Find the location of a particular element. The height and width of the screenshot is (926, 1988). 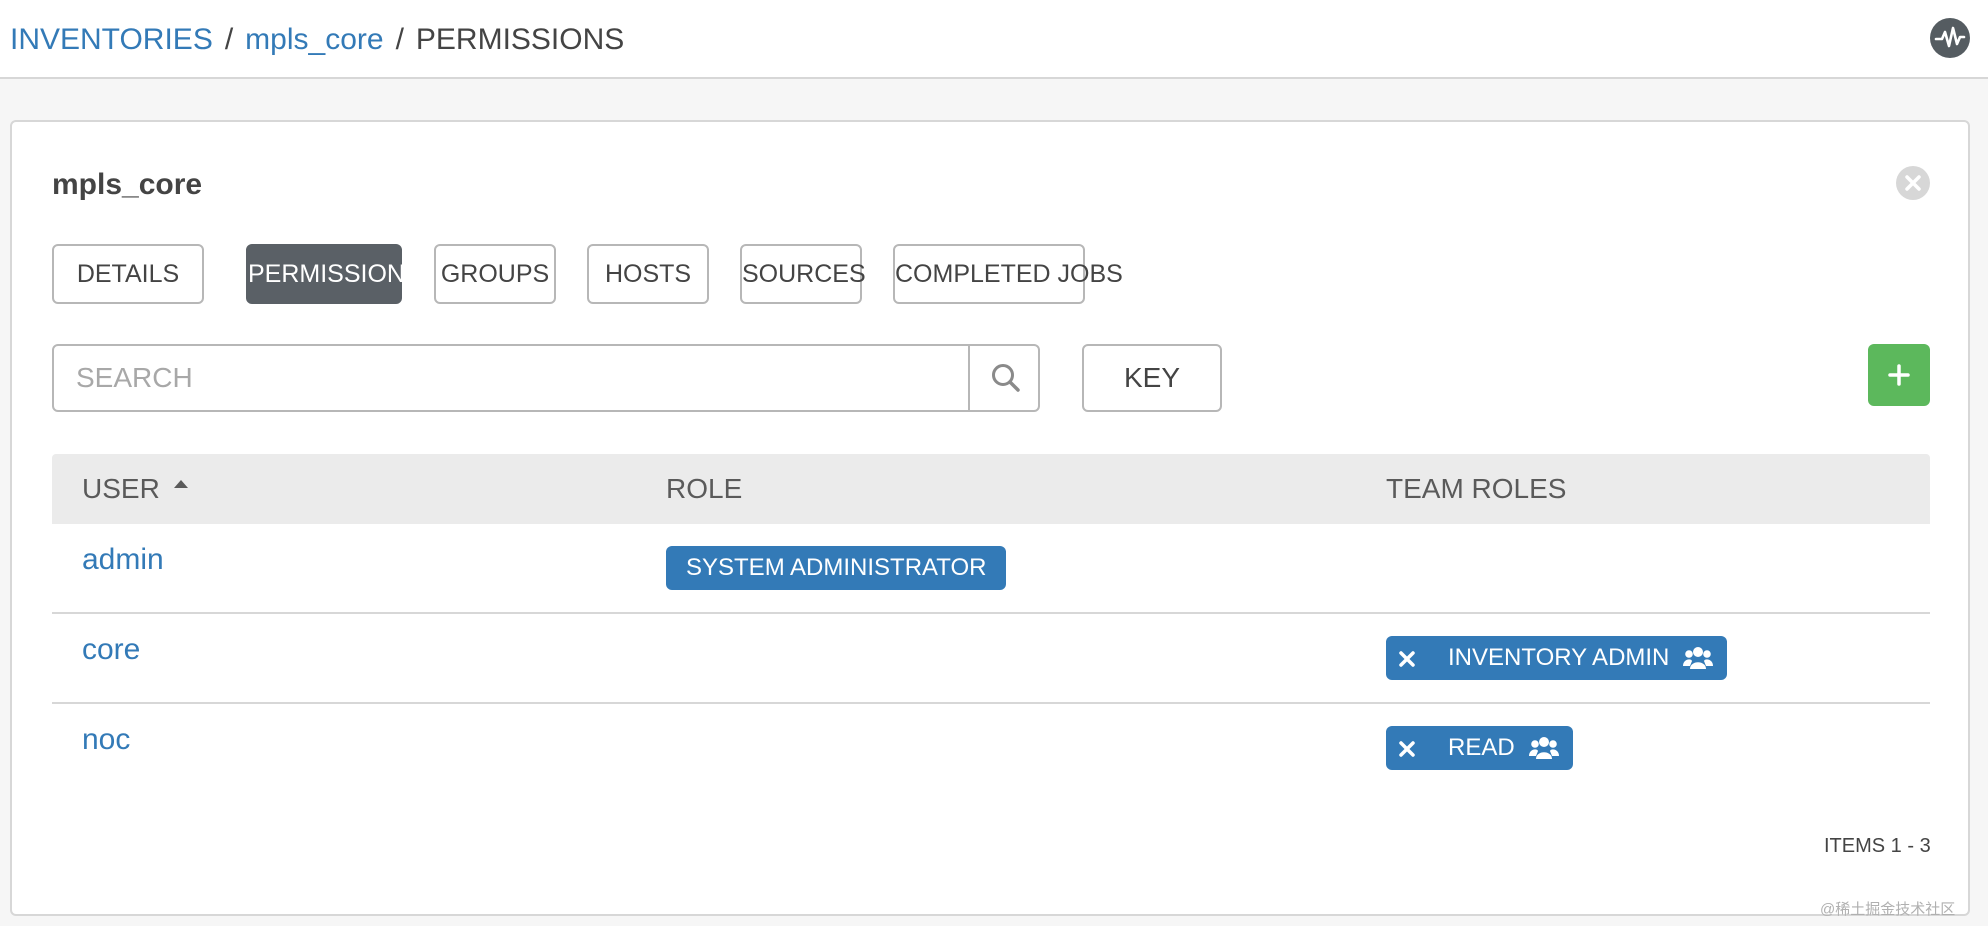

team-role-label: INVENTORY ADMIN is located at coordinates (1559, 657).